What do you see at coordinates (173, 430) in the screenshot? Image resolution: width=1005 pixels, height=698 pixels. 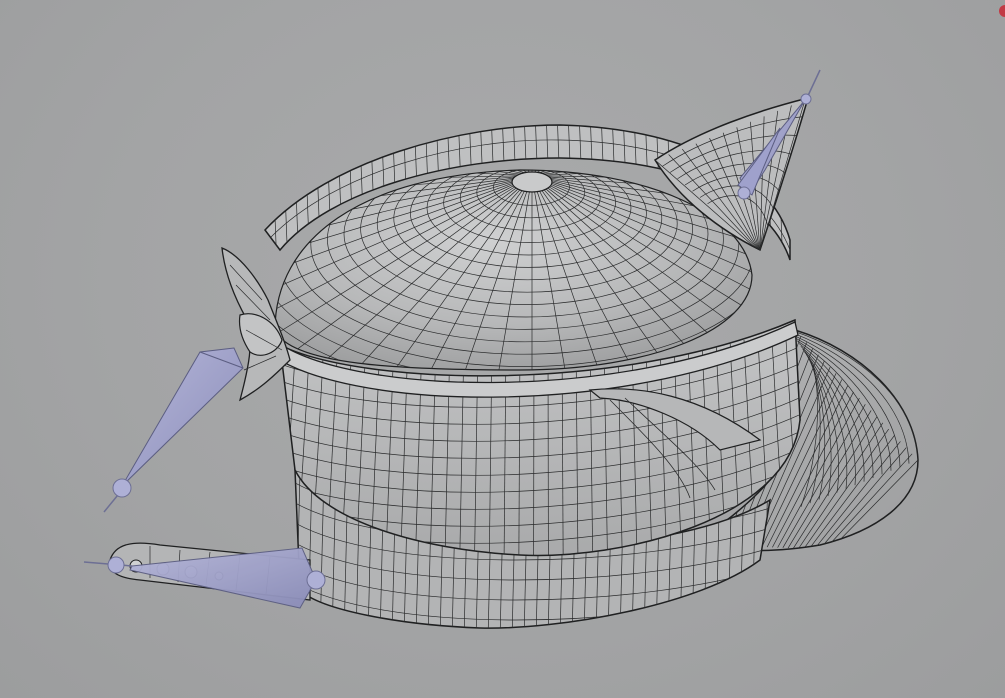 I see `bone-left` at bounding box center [173, 430].